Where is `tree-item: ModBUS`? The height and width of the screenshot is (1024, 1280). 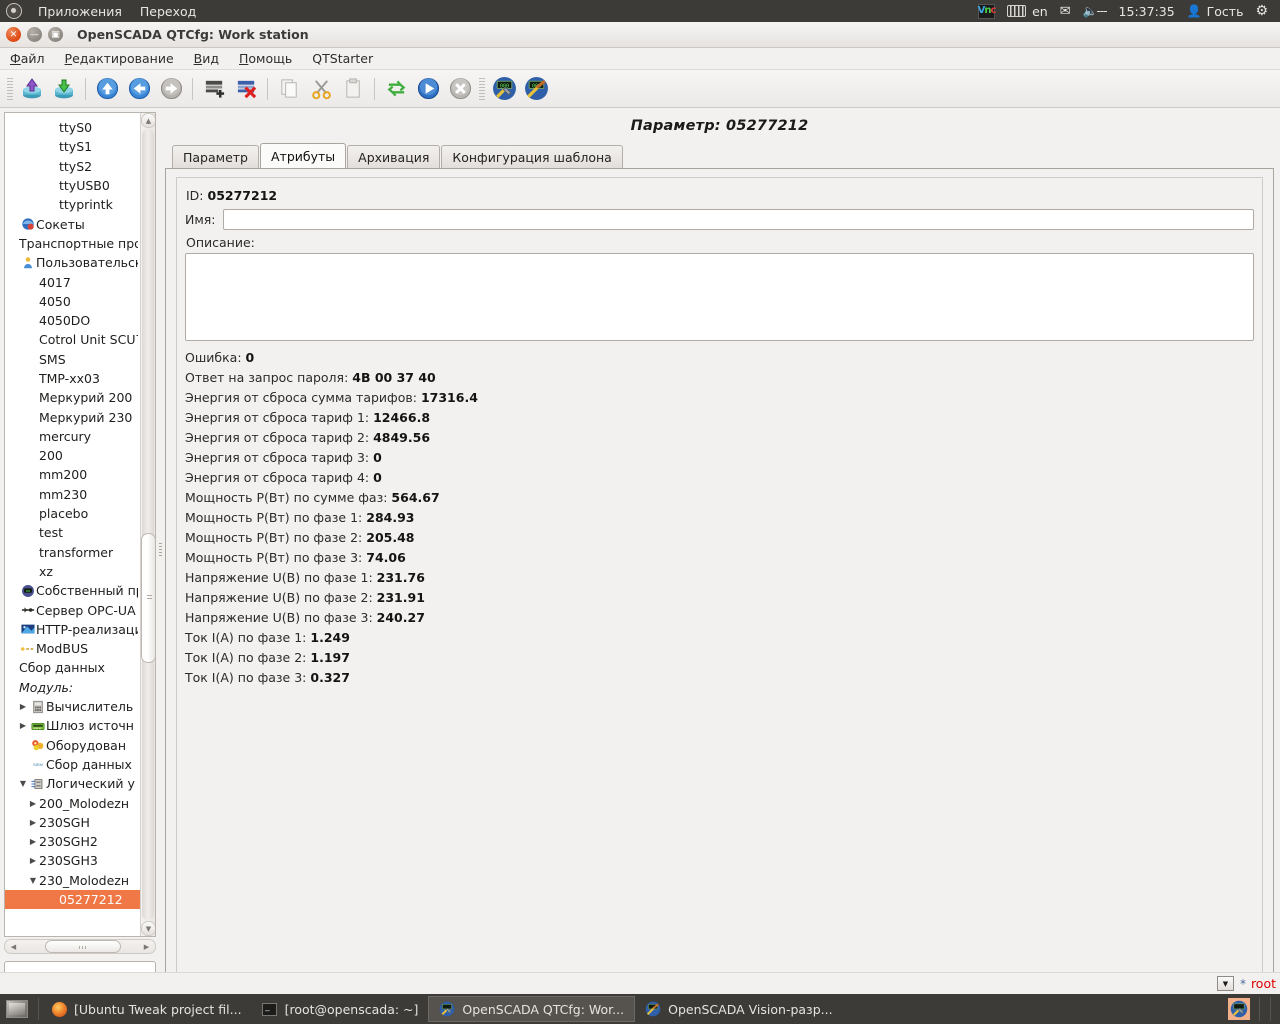 tree-item: ModBUS is located at coordinates (72, 648).